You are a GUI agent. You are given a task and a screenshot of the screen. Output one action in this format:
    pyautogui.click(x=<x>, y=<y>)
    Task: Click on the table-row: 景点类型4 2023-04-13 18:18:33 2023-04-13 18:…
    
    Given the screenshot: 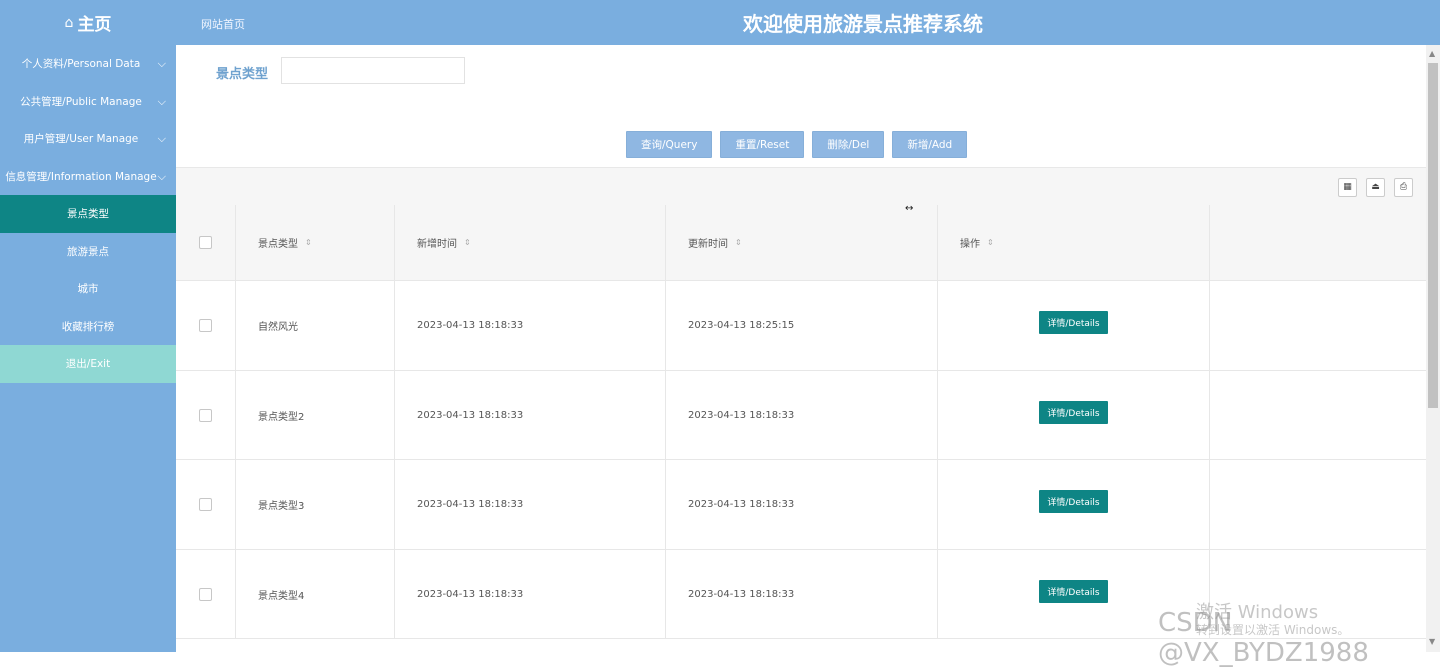 What is the action you would take?
    pyautogui.click(x=801, y=594)
    